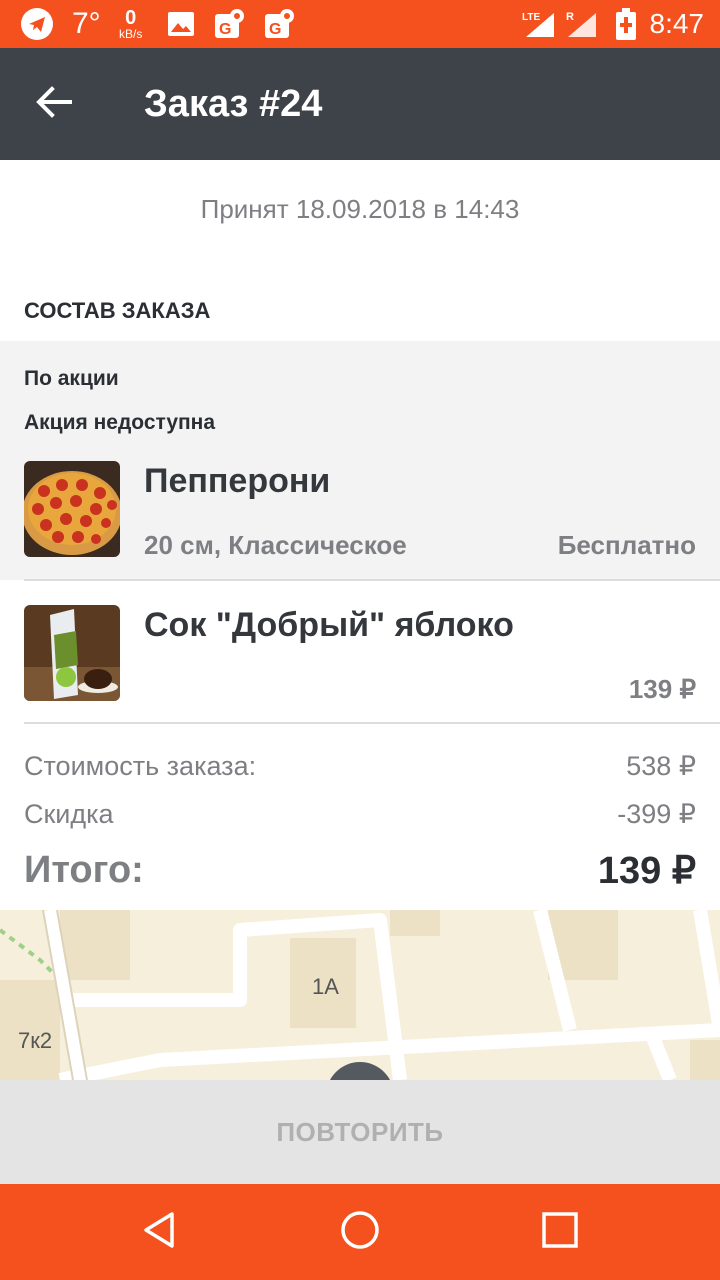 This screenshot has width=720, height=1280. I want to click on order-cost-label: Стоимость заказа:, so click(140, 765).